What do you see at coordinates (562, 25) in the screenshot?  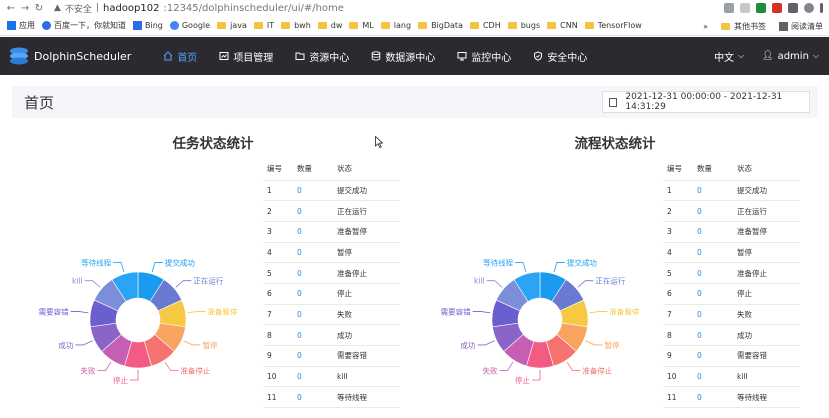 I see `bookmark-cnn: CNN` at bounding box center [562, 25].